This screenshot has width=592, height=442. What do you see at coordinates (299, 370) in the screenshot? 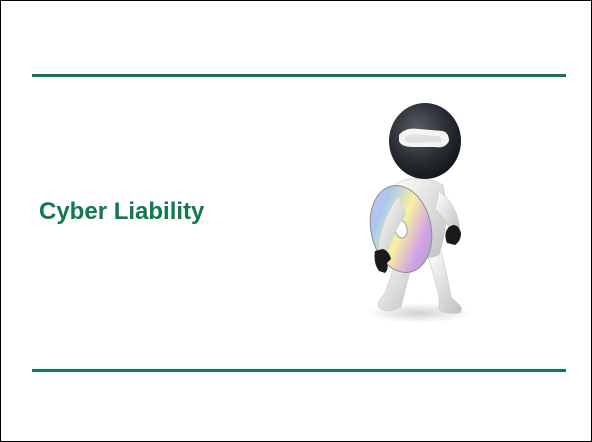
I see `bottom-divider` at bounding box center [299, 370].